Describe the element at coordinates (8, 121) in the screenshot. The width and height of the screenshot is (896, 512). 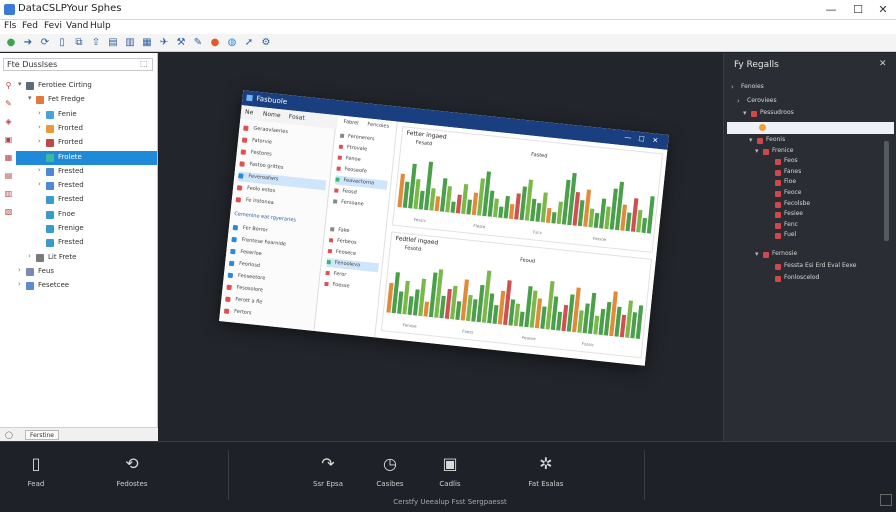
I see `layer-icon: ◈` at that location.